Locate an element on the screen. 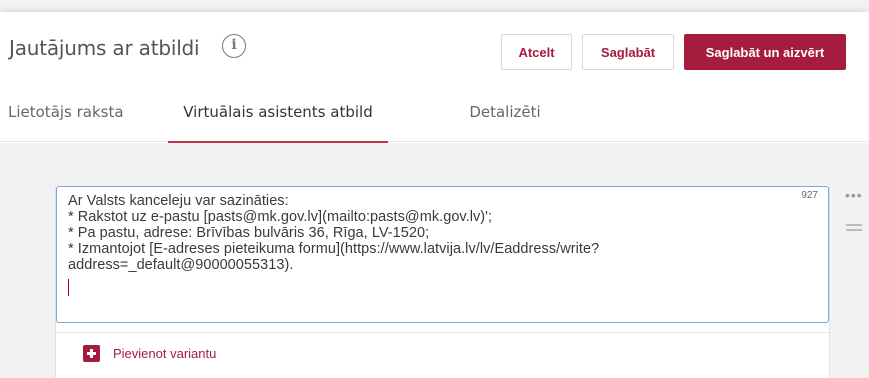  save-button: Saglabāt is located at coordinates (628, 52).